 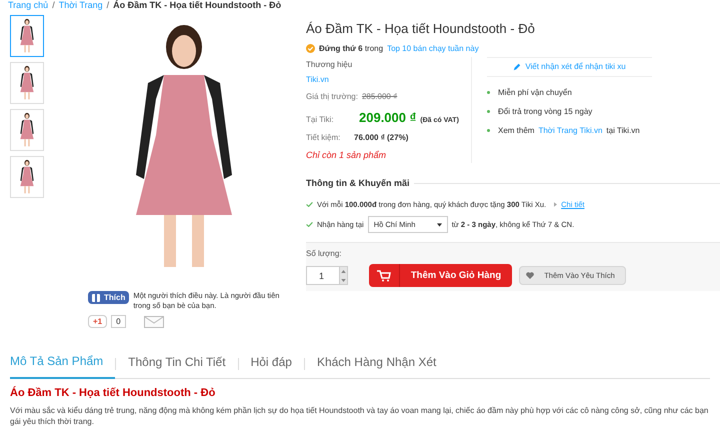 What do you see at coordinates (570, 130) in the screenshot?
I see `category-link: Thời Trang Tiki.vn` at bounding box center [570, 130].